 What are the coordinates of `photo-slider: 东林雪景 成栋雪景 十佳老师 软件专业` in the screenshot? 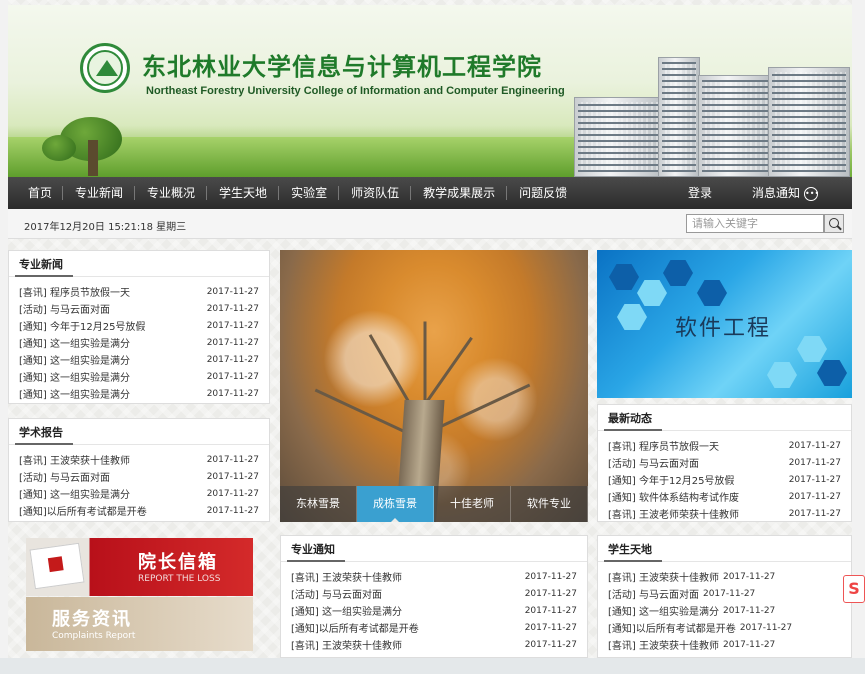 It's located at (434, 386).